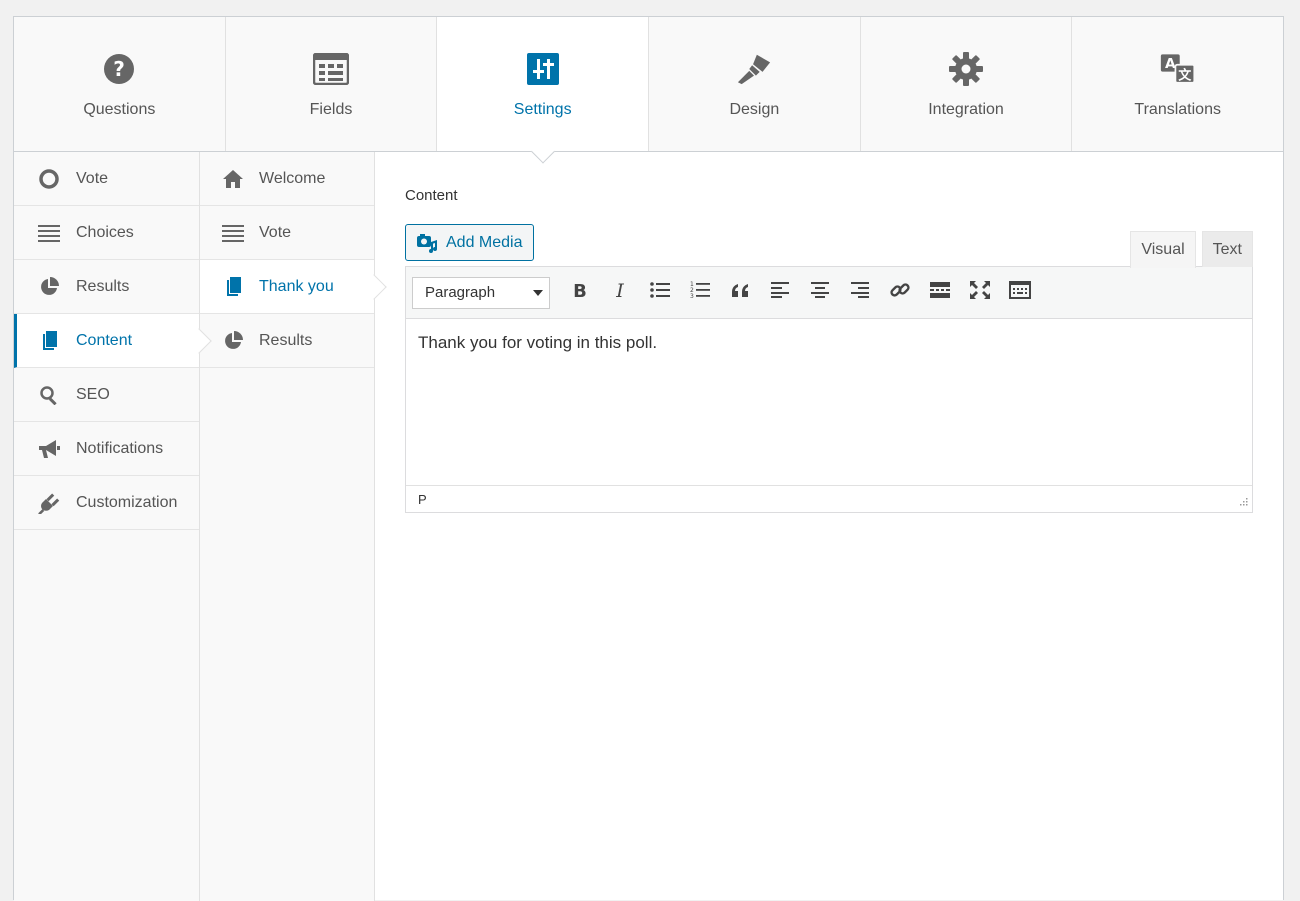 This screenshot has height=901, width=1300. I want to click on sub-item-welcome: Welcome, so click(287, 179).